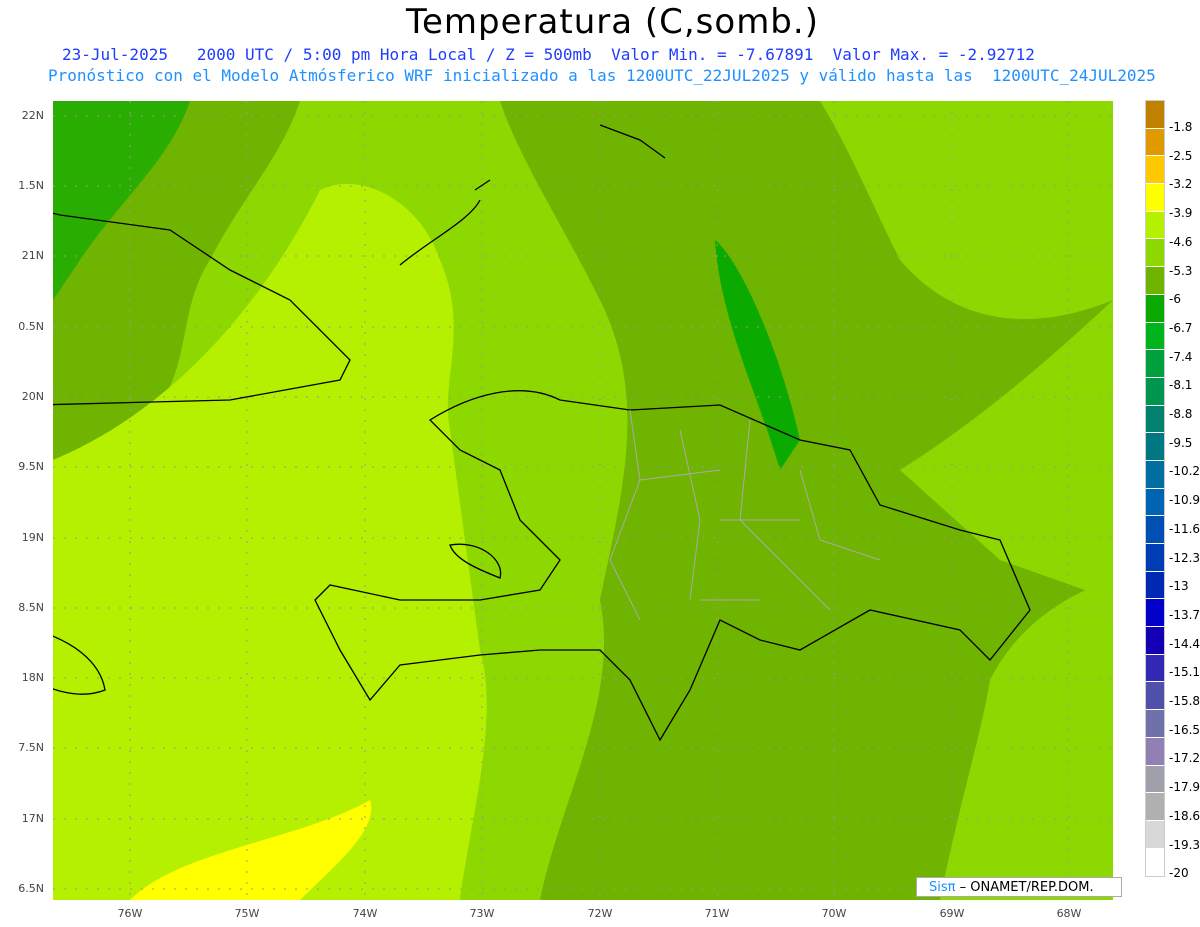 The height and width of the screenshot is (927, 1200). I want to click on legend-label: -6.7, so click(1181, 327).